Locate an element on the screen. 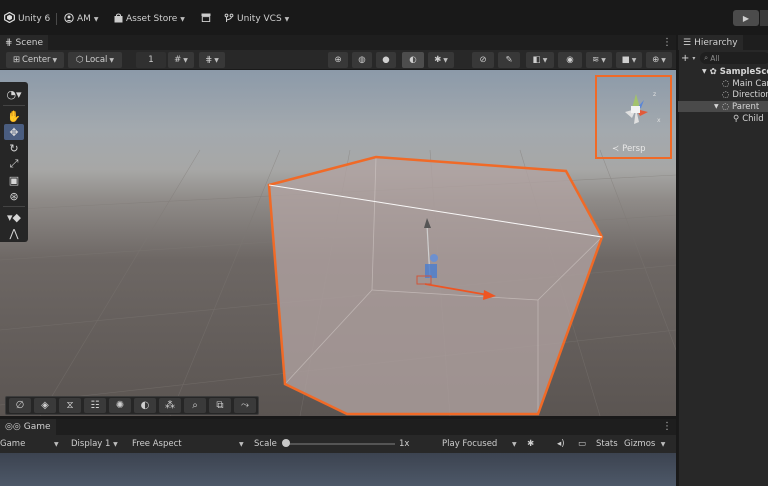 This screenshot has height=486, width=768. hierarchy-search-input: ⌕ All is located at coordinates (734, 58).